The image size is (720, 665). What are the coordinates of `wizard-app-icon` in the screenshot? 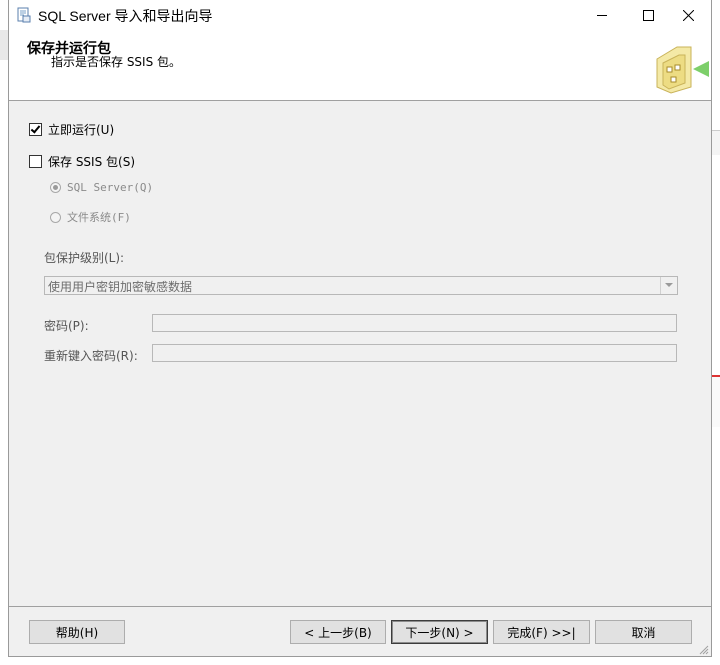 It's located at (24, 15).